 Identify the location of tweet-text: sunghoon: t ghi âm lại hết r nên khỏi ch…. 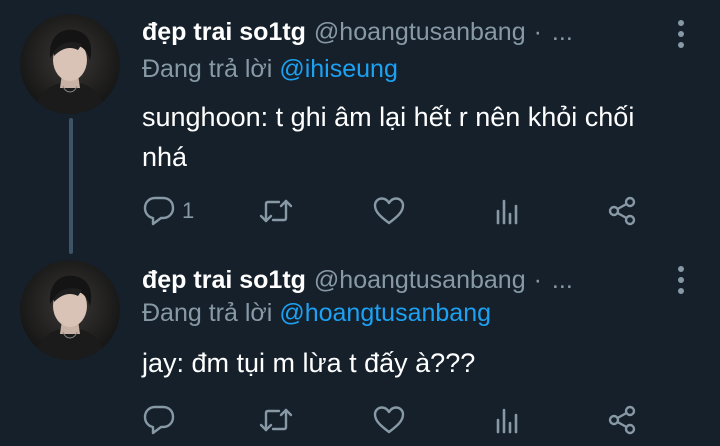
(388, 137).